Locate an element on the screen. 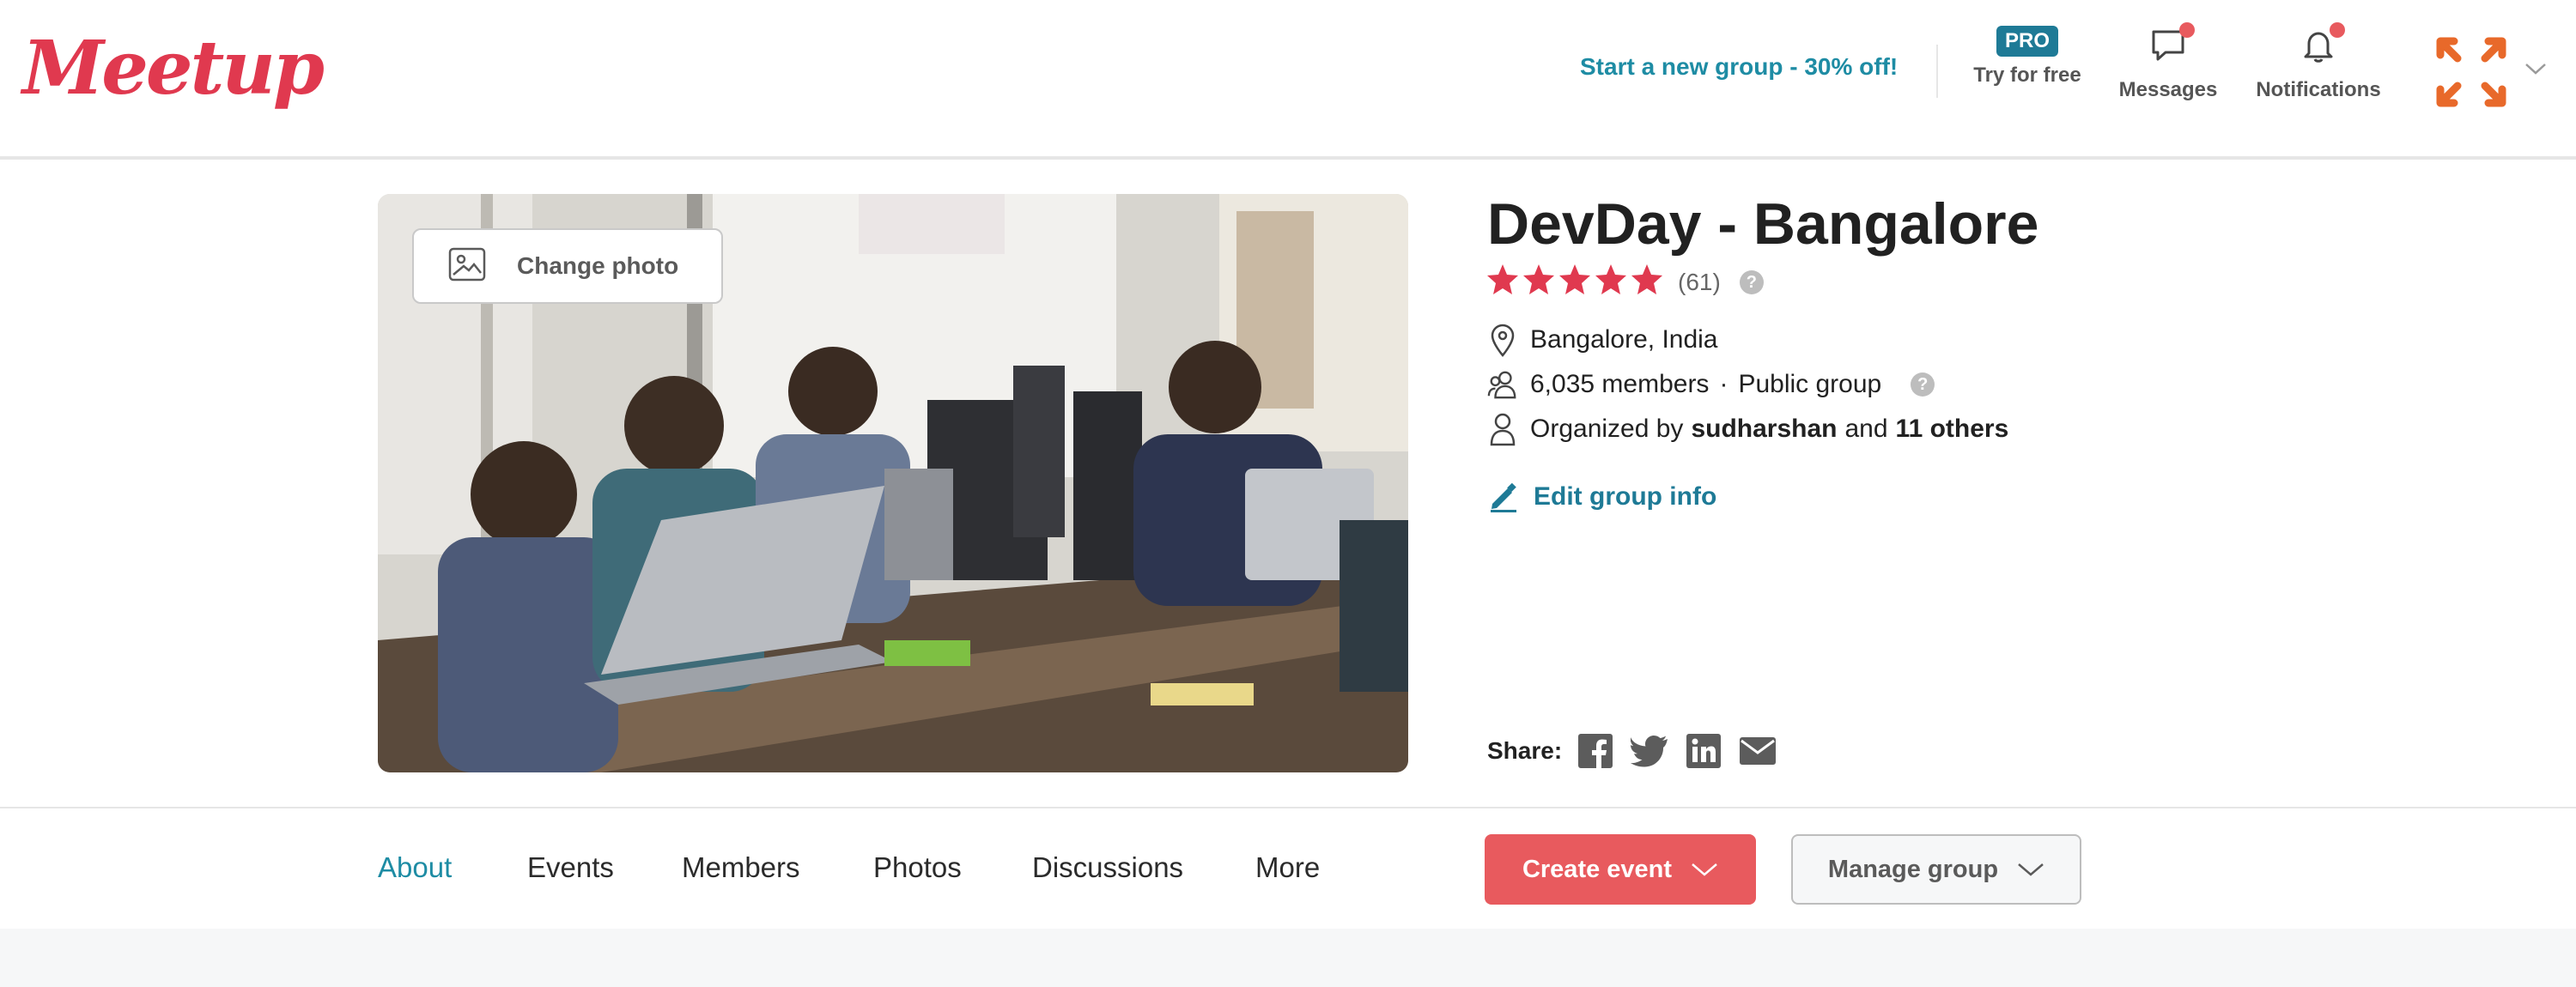 Image resolution: width=2576 pixels, height=987 pixels. share-label: Share: is located at coordinates (1525, 750).